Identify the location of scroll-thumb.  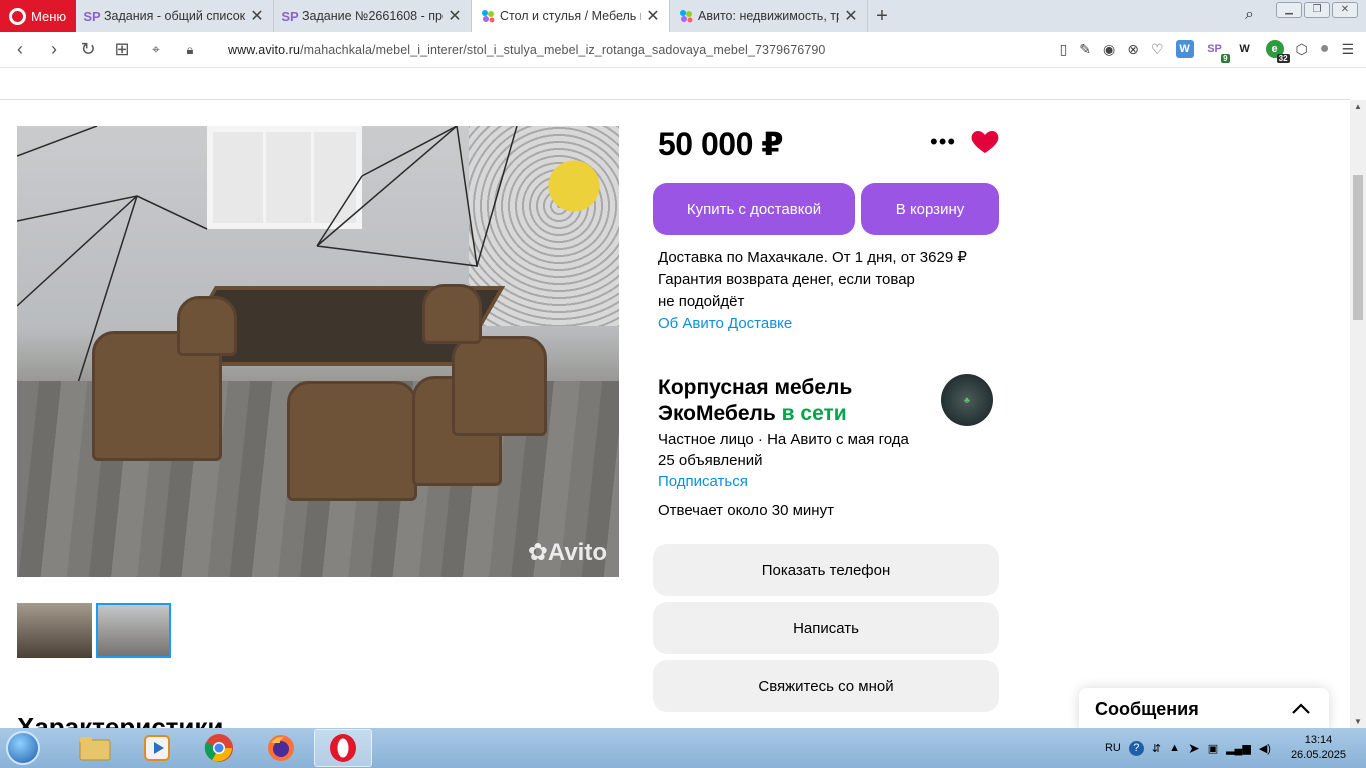
(1358, 247).